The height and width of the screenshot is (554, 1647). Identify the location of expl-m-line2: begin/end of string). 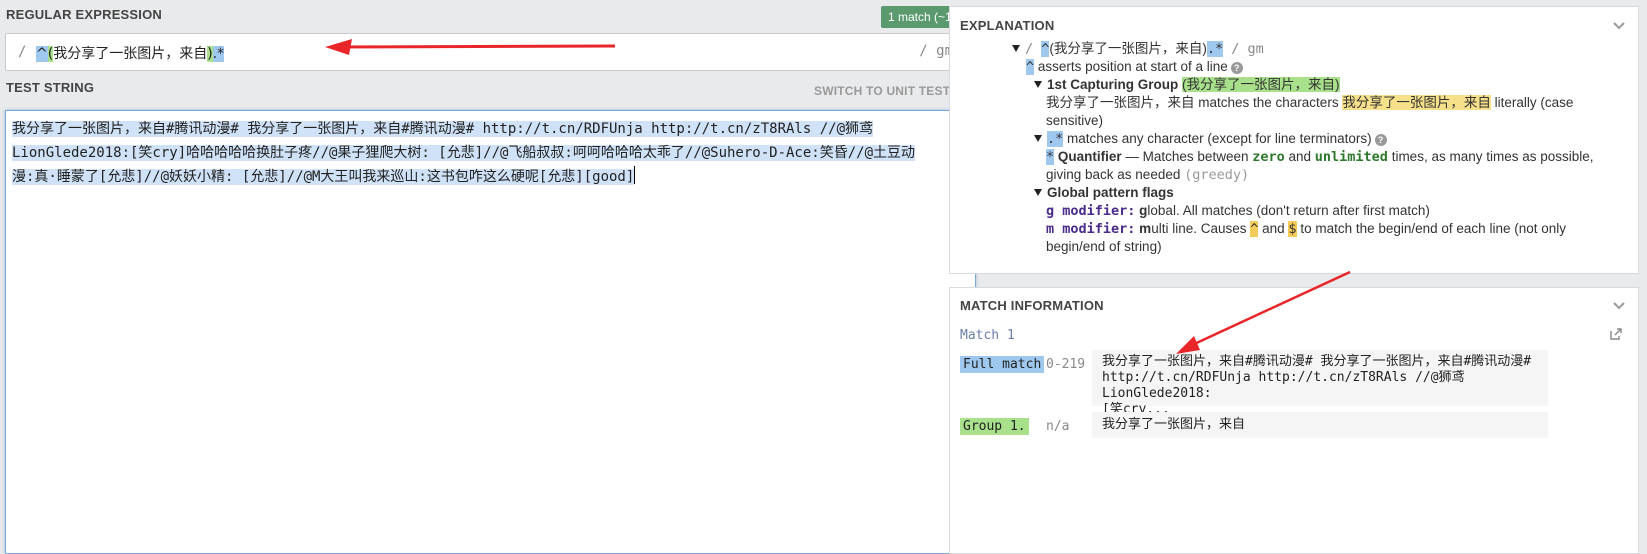
(1104, 246).